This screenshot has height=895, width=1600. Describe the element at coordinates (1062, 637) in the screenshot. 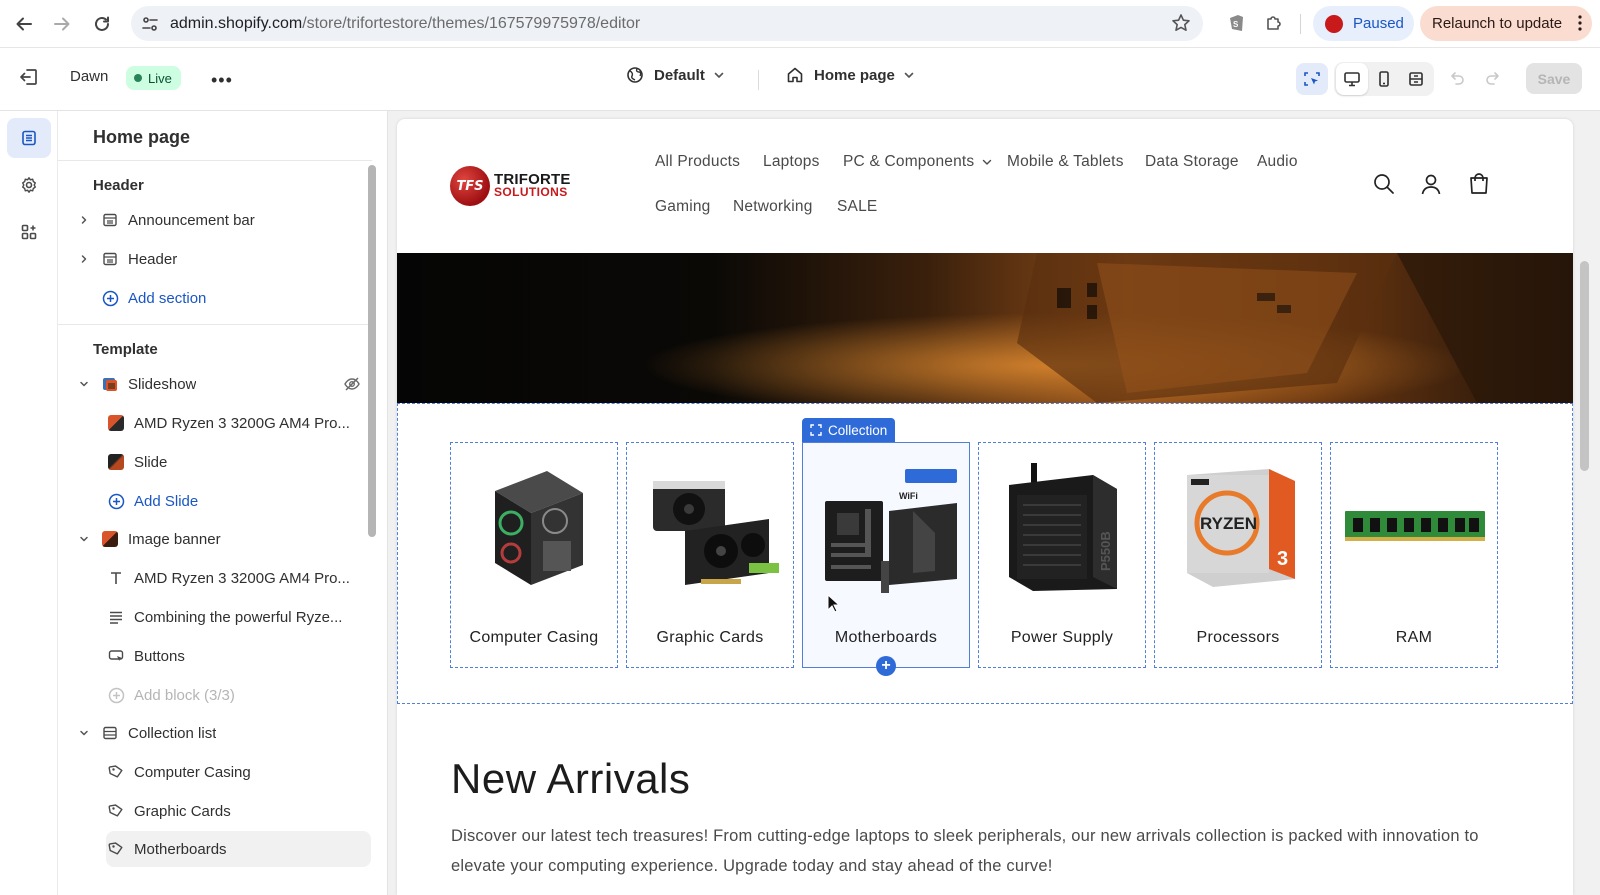

I see `collection-card-title: Power Supply` at that location.